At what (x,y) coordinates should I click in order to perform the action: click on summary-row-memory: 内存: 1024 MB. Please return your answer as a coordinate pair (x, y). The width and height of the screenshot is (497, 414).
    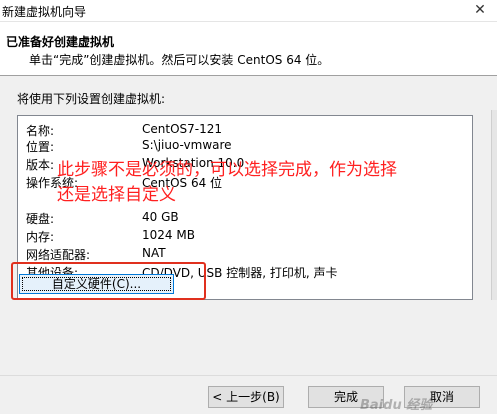
    Looking at the image, I should click on (245, 236).